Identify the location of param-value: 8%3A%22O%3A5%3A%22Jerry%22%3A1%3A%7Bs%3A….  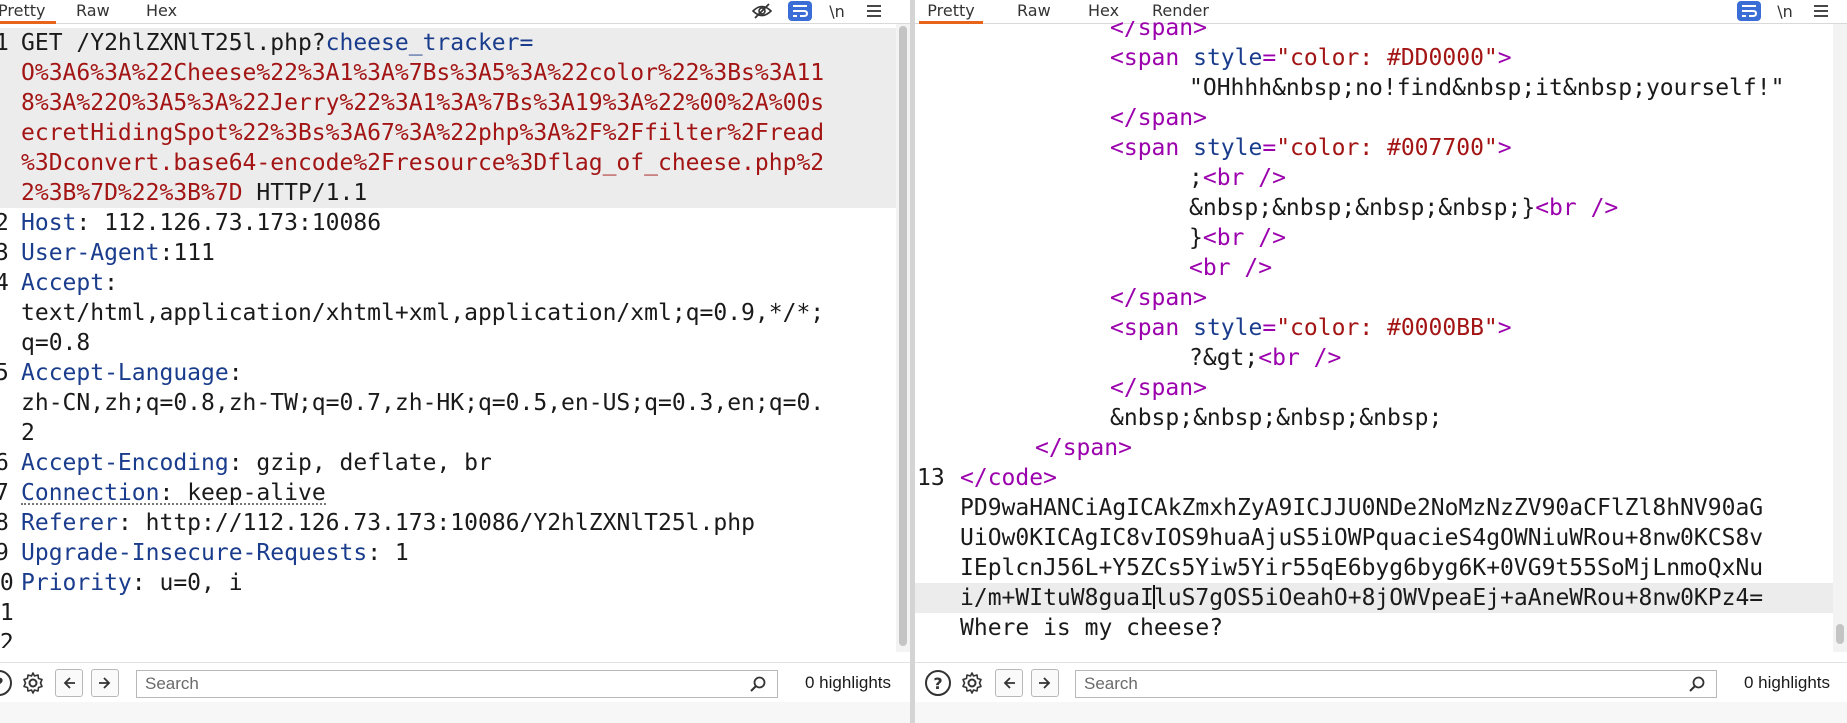
(423, 103).